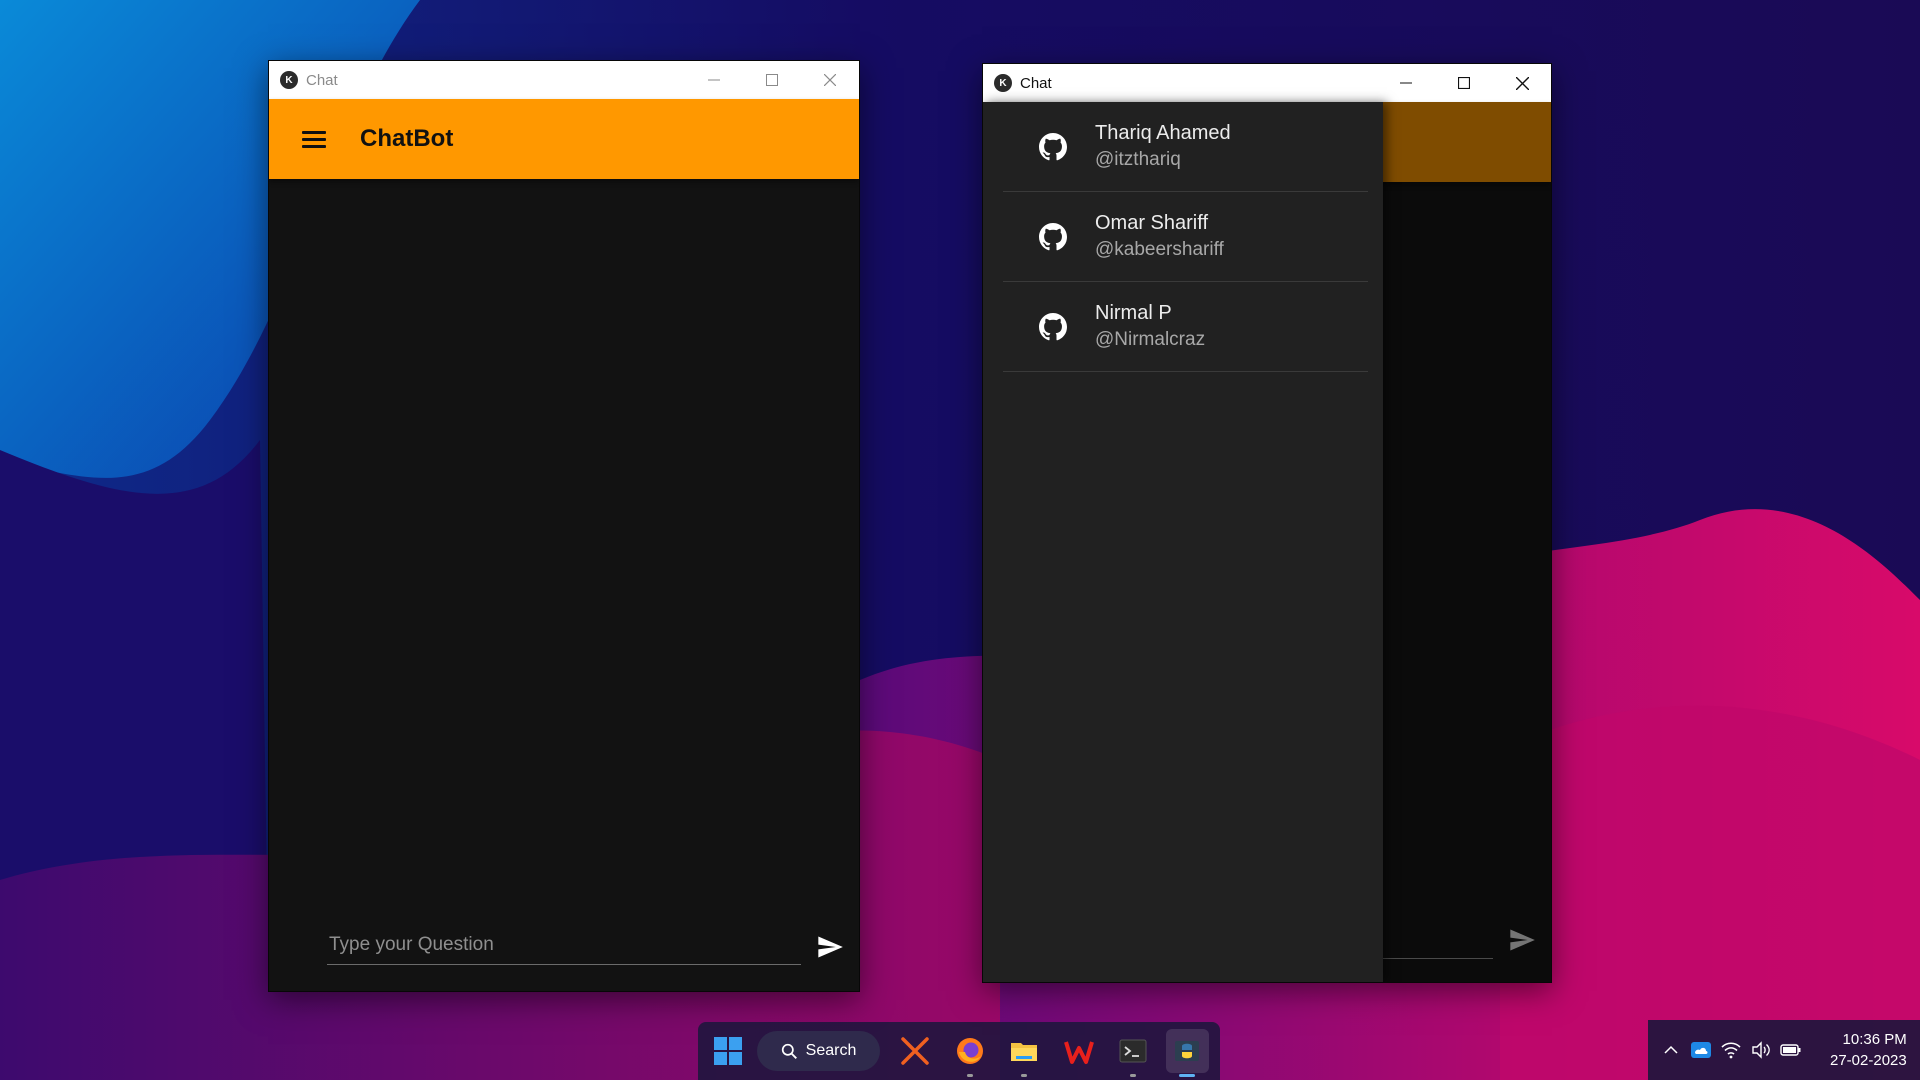  Describe the element at coordinates (1701, 1050) in the screenshot. I see `onedrive-icon` at that location.